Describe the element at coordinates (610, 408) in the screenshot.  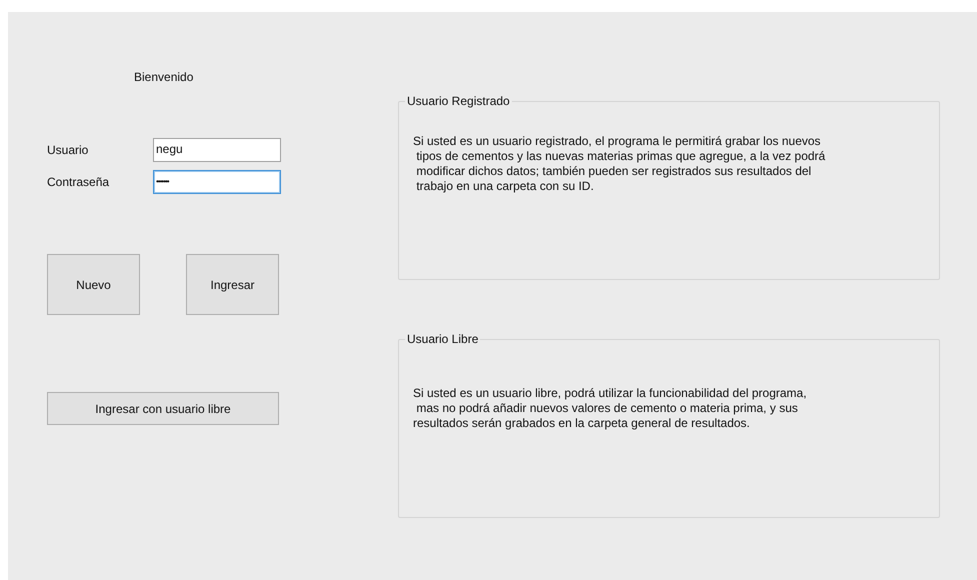
I see `info-text: Si usted es un usuario libre, podrá utilizar la funcionabilidad del programa, mas no podrá añadir nuevos valores de cemento o materia prima, y sus resultados serán grabados en la carpeta general de resultados.` at that location.